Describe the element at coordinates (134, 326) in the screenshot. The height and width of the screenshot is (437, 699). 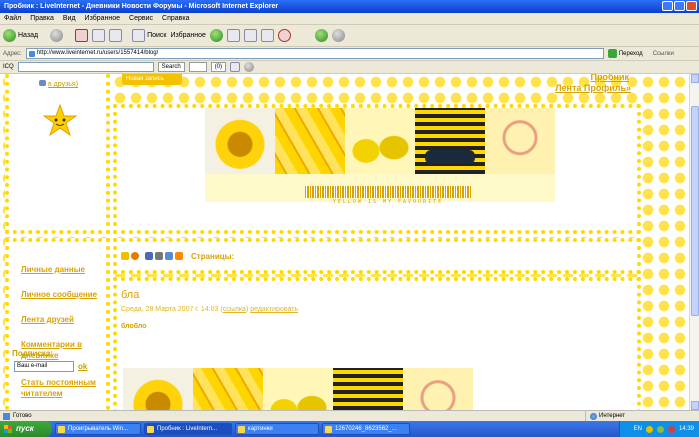
I see `post-body: блобло` at that location.